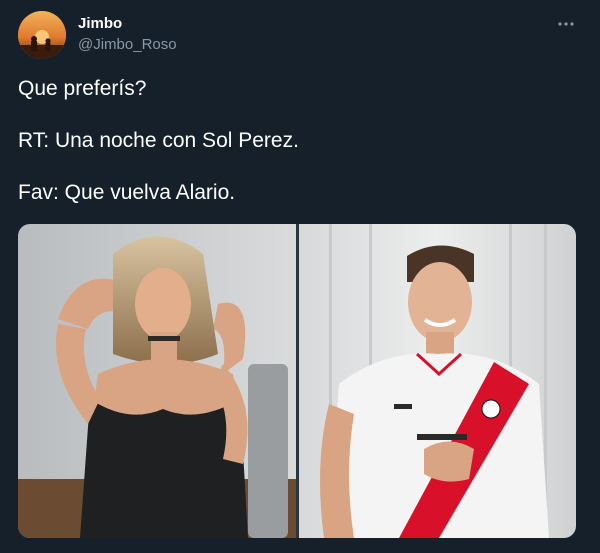 This screenshot has height=553, width=600. I want to click on more-options-icon, so click(566, 24).